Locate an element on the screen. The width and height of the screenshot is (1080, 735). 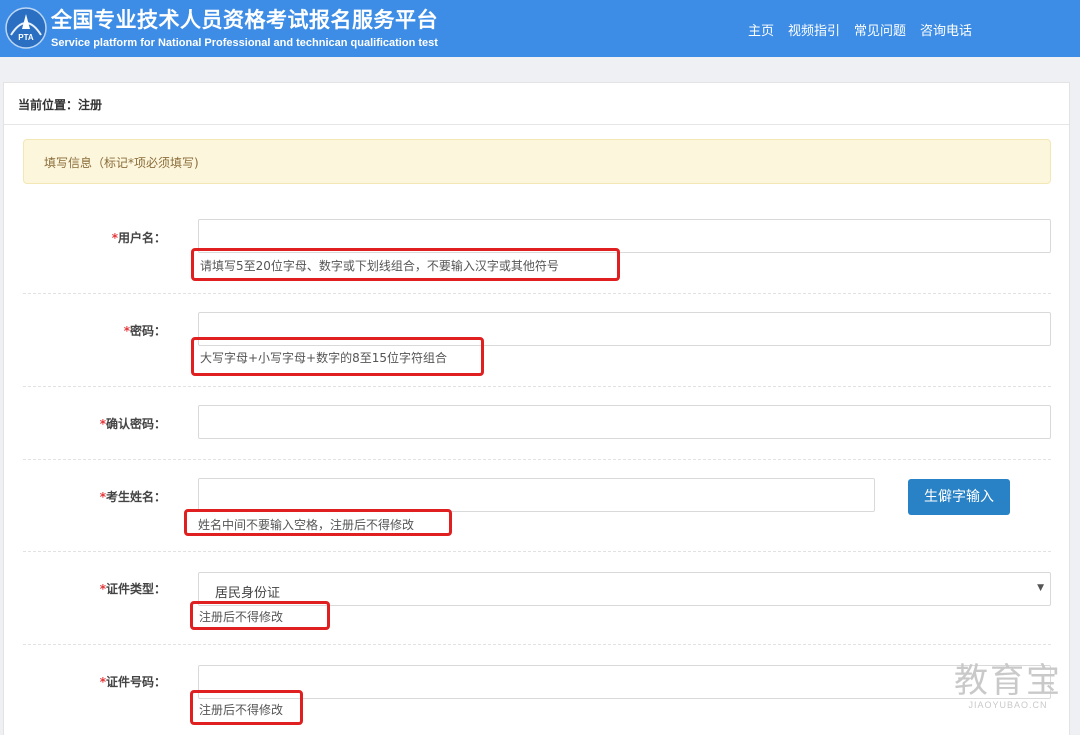
id-type-selected: 居民身份证 is located at coordinates (248, 593).